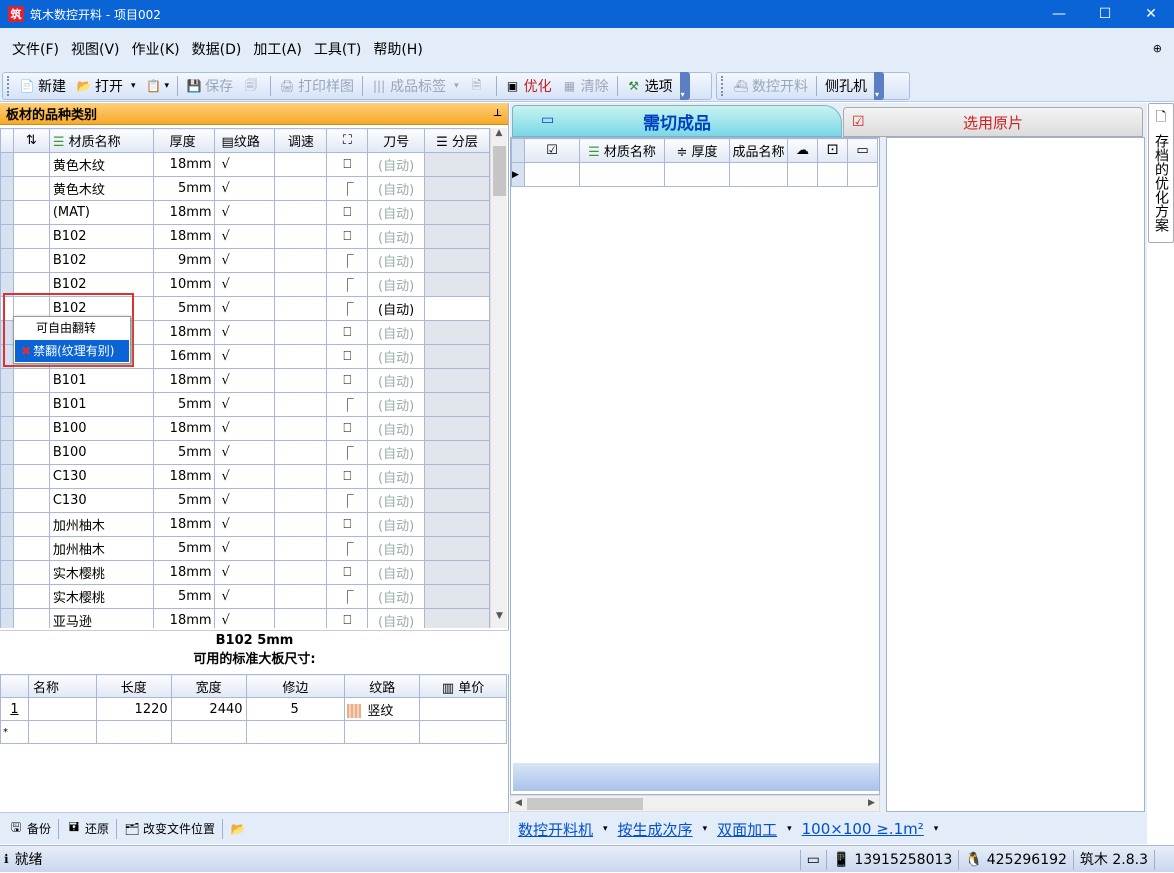  Describe the element at coordinates (29, 829) in the screenshot. I see `backup-button: 🖫 备份` at that location.